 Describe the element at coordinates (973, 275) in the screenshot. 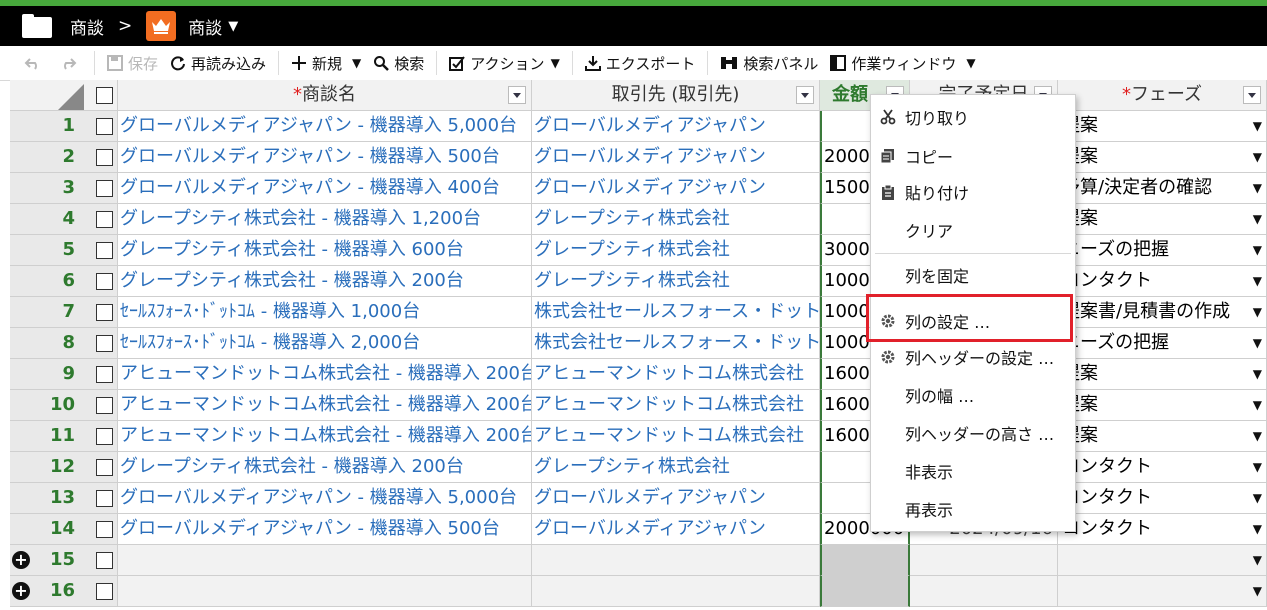

I see `menu-item-freeze-column: 列を固定` at that location.